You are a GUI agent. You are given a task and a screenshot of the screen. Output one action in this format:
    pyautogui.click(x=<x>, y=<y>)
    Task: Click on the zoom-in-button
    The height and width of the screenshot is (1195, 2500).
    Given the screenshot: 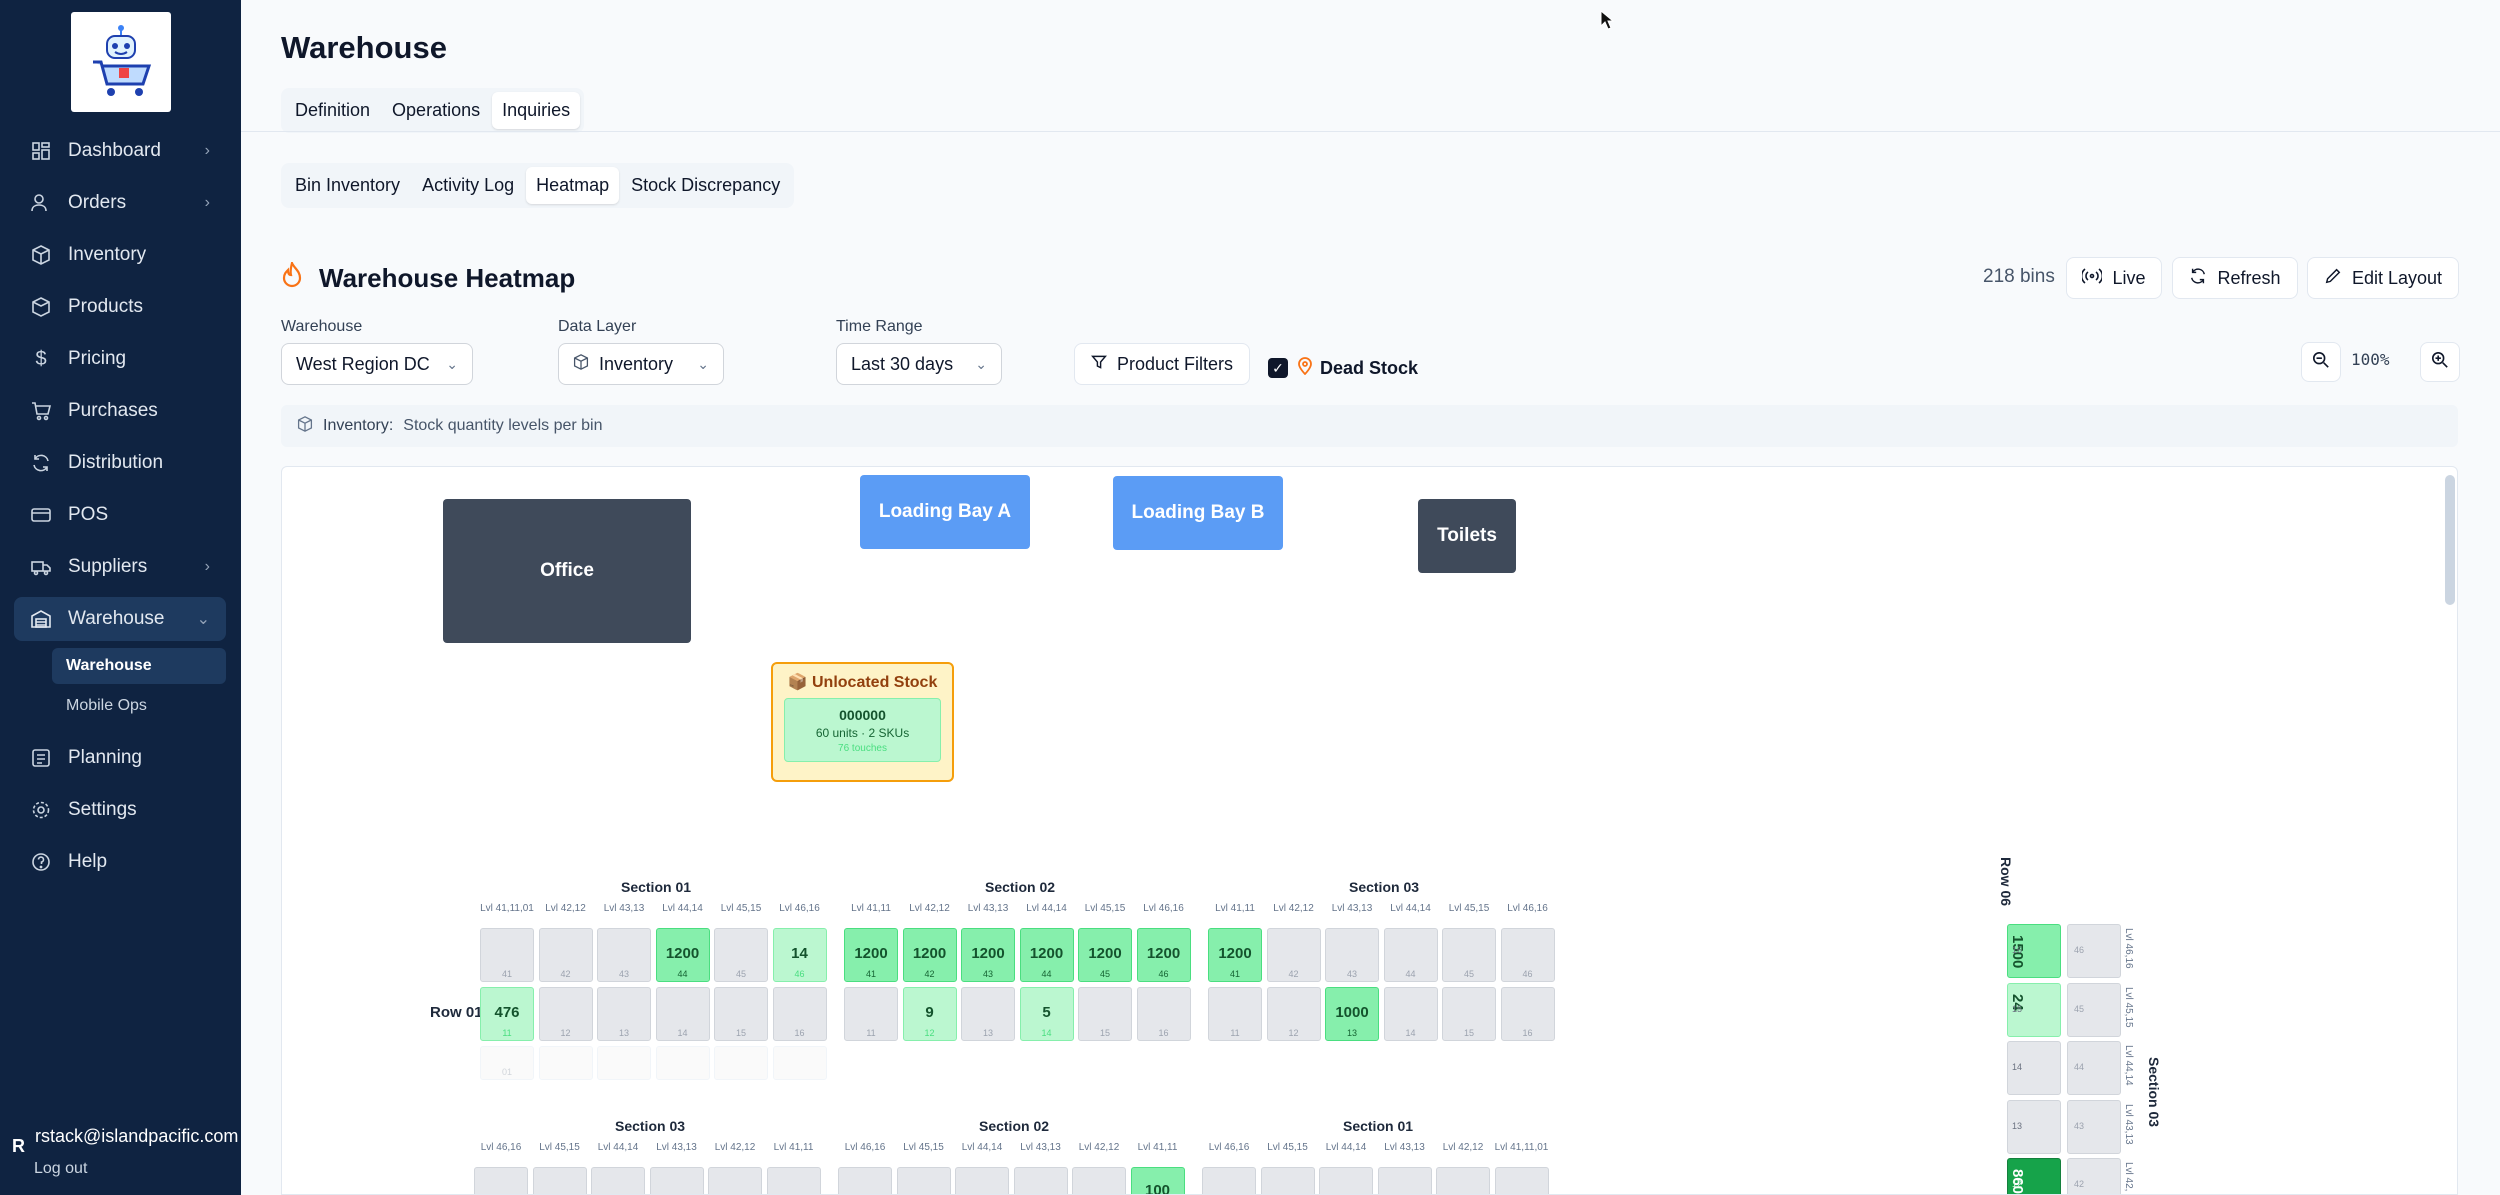 What is the action you would take?
    pyautogui.click(x=2440, y=362)
    